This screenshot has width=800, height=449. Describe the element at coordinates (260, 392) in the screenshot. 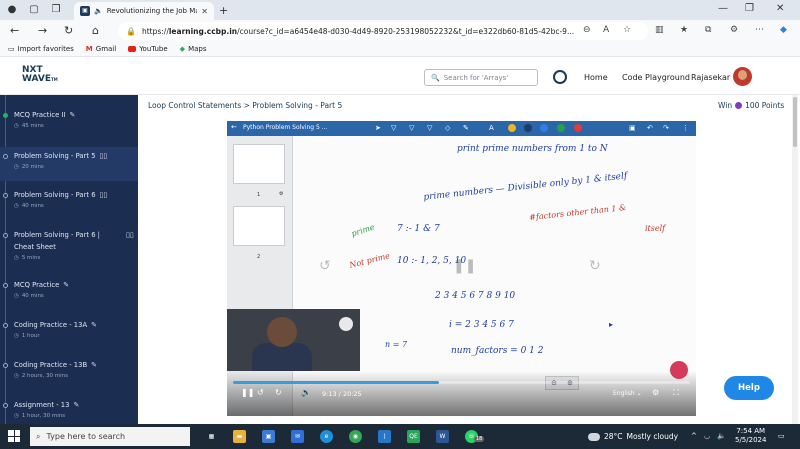

I see `skip-back-icon: ↺` at that location.